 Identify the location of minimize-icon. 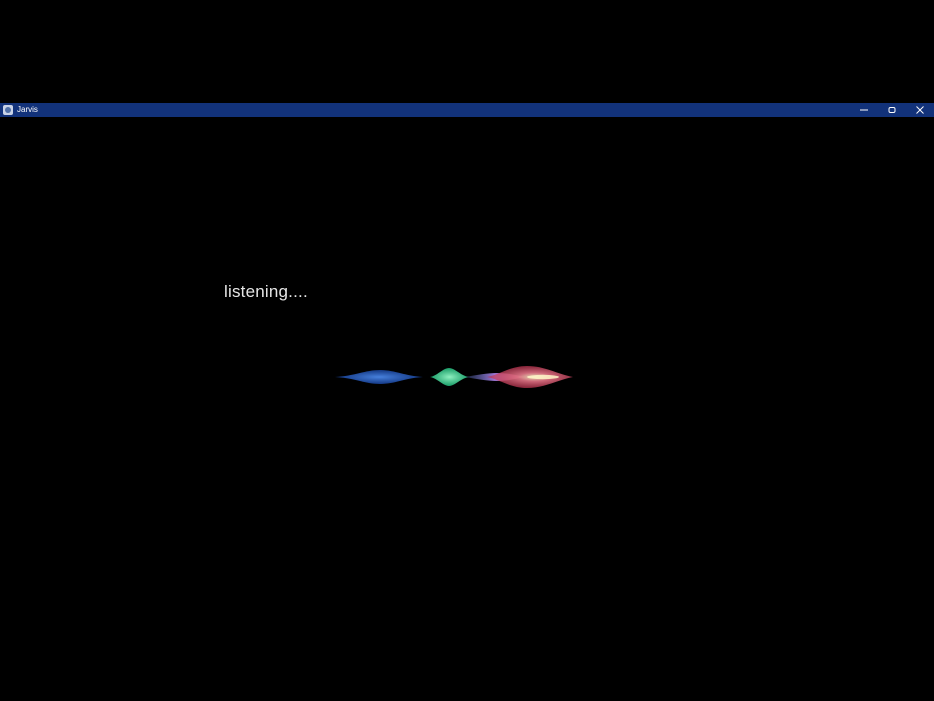
(864, 110).